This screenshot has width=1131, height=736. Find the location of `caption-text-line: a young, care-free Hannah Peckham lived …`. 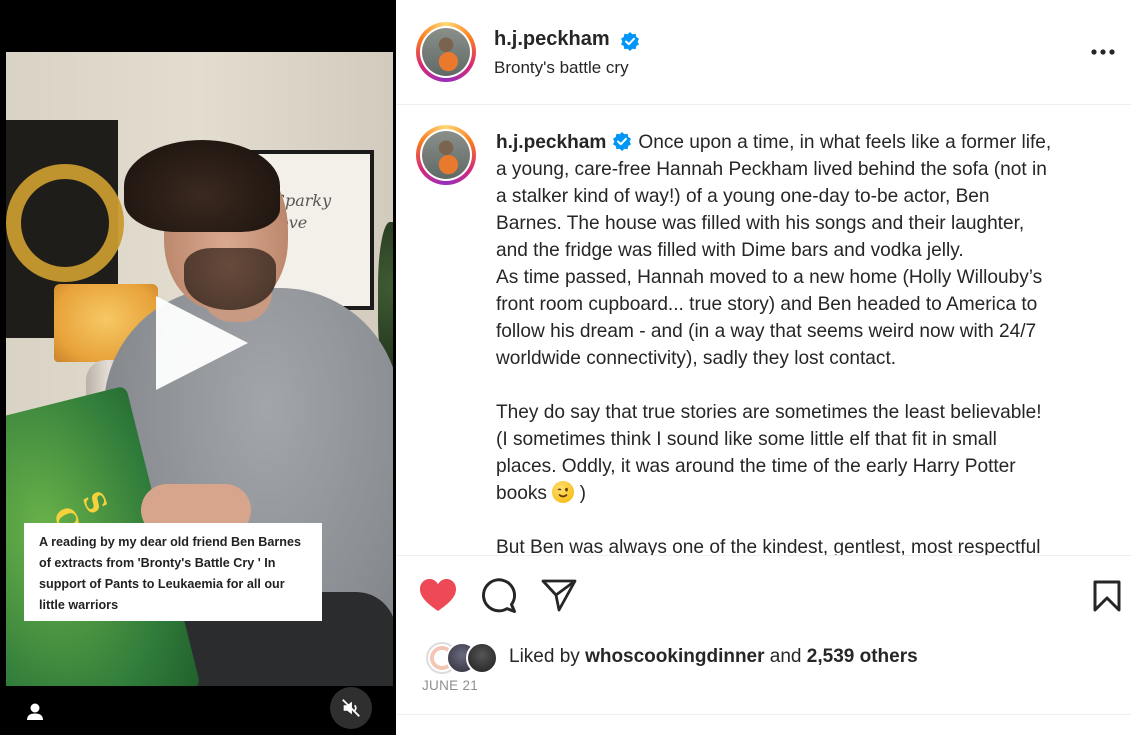

caption-text-line: a young, care-free Hannah Peckham lived … is located at coordinates (771, 169).